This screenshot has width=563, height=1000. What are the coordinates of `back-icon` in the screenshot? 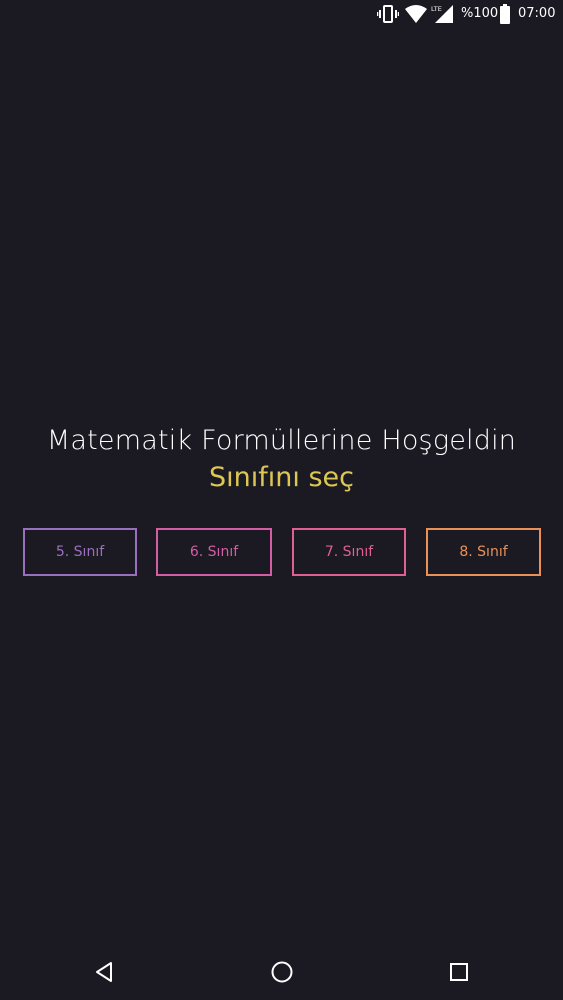 It's located at (105, 972).